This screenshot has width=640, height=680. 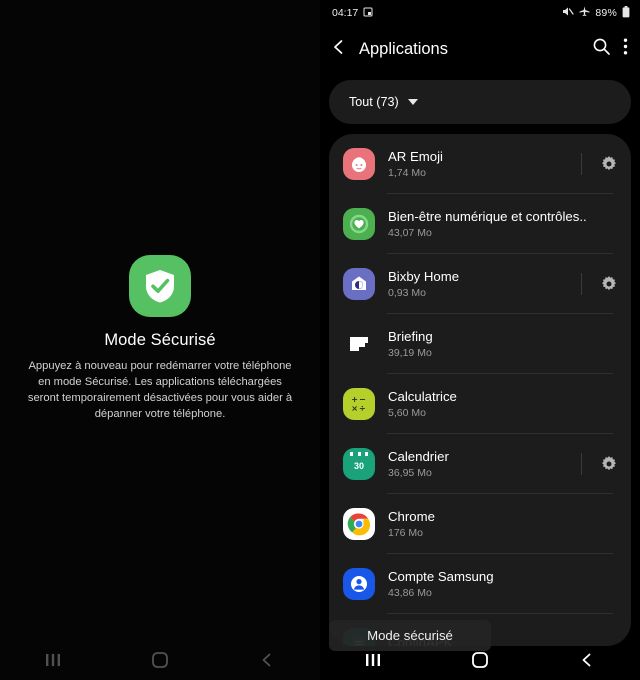 What do you see at coordinates (584, 13) in the screenshot?
I see `airplane-mode-icon` at bounding box center [584, 13].